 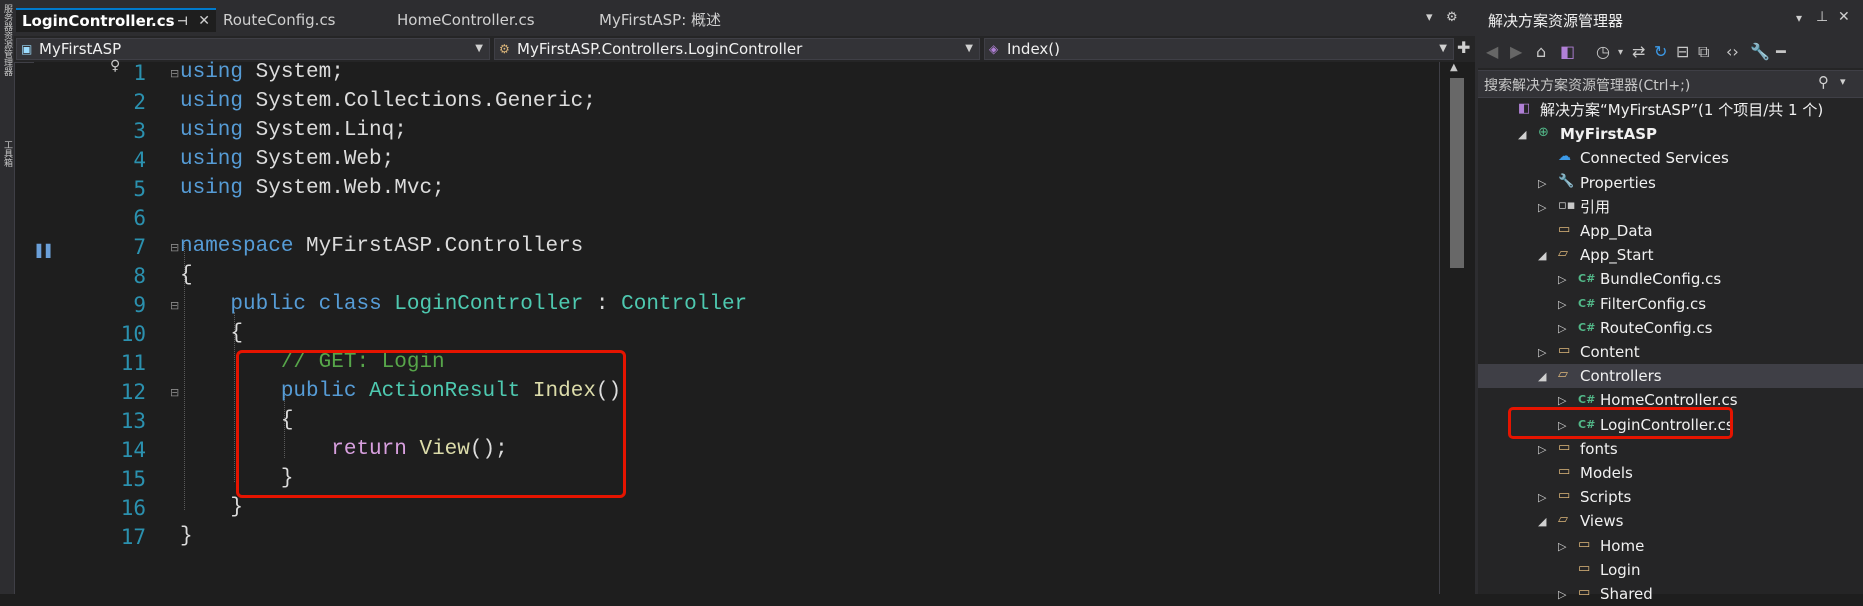 I want to click on code-line: using System;, so click(x=262, y=72).